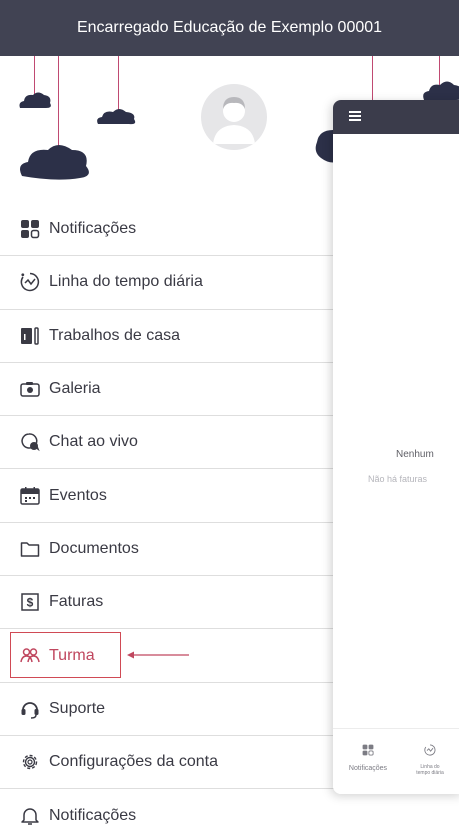 This screenshot has width=459, height=838. What do you see at coordinates (430, 759) in the screenshot?
I see `tab-daily-timeline: Linha do tempo diária` at bounding box center [430, 759].